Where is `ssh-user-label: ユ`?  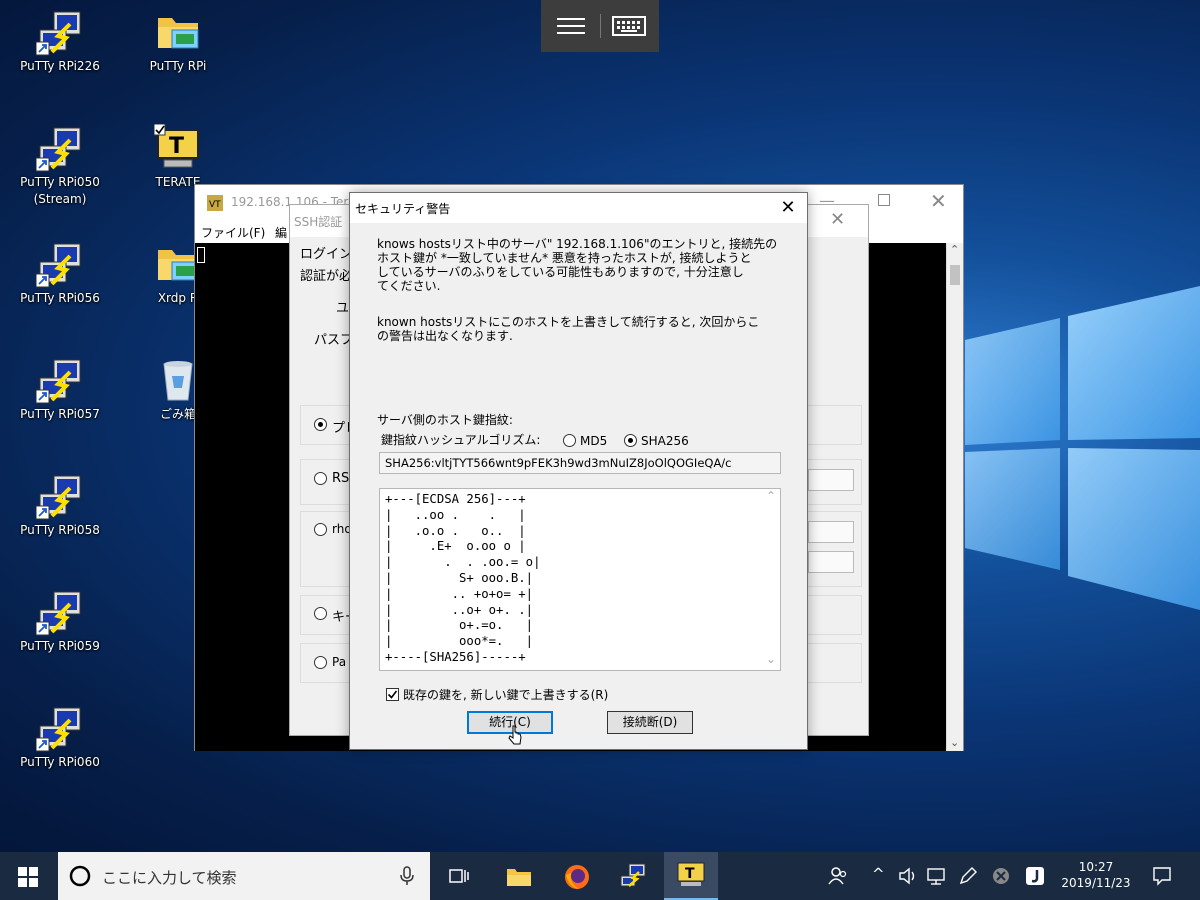
ssh-user-label: ユ is located at coordinates (343, 308).